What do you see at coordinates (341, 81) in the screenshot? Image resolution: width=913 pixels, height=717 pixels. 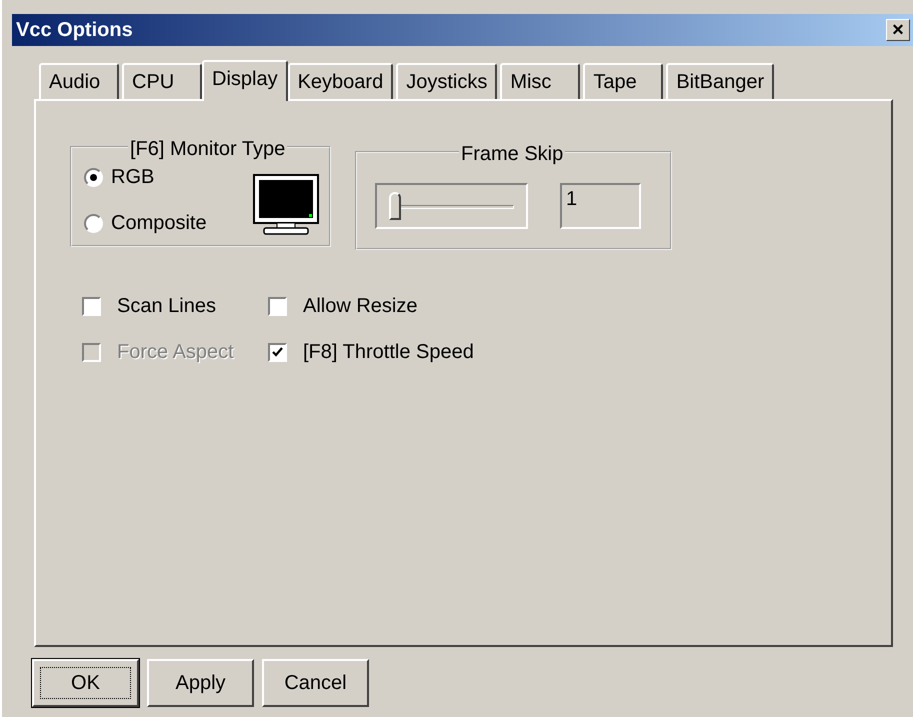 I see `tab: Keyboard` at bounding box center [341, 81].